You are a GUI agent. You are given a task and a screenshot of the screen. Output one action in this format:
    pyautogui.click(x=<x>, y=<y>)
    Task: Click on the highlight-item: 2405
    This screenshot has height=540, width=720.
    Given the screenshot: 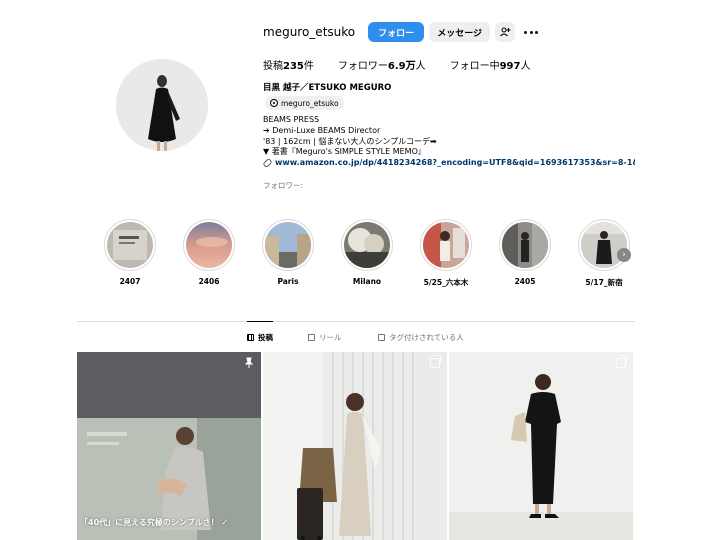 What is the action you would take?
    pyautogui.click(x=525, y=252)
    